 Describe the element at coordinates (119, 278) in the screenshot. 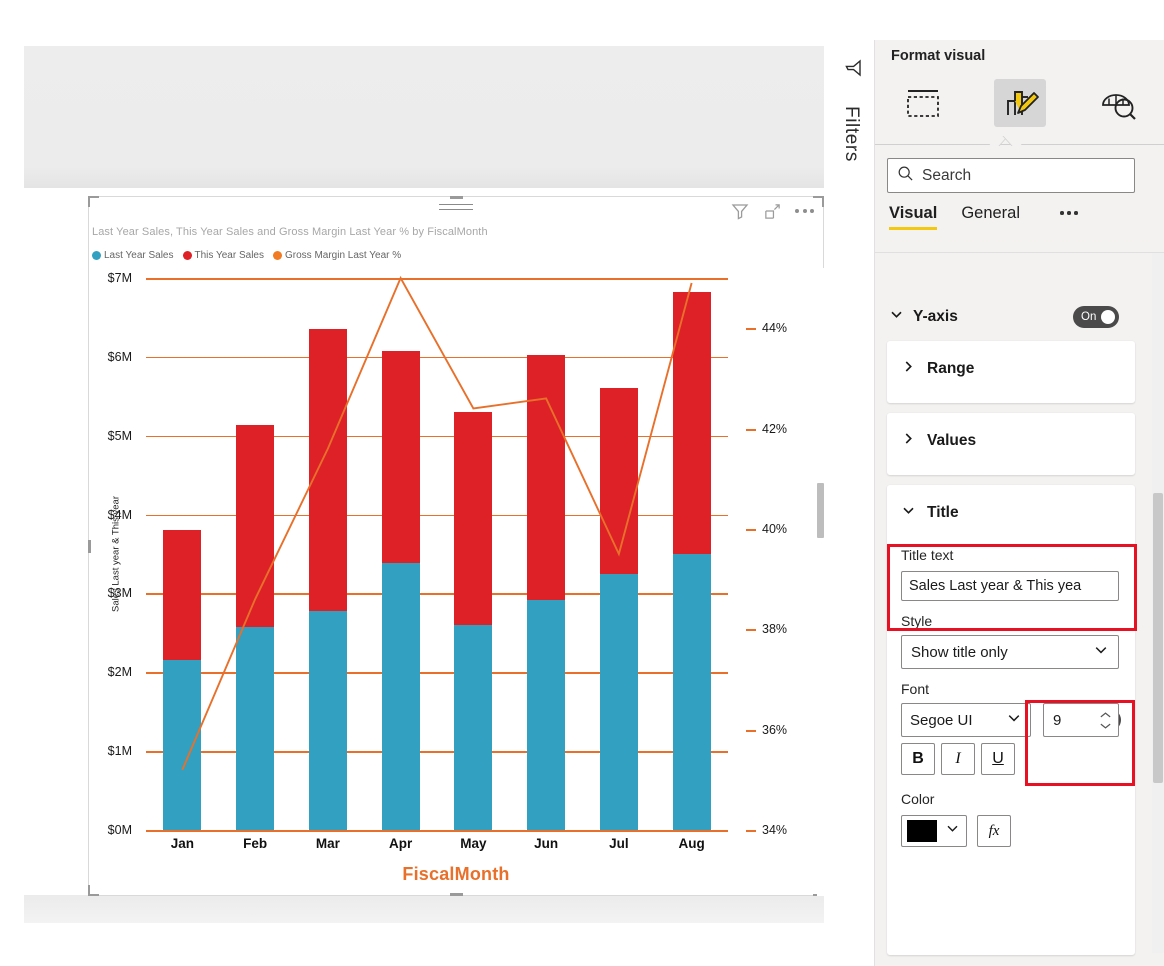

I see `y-axis-tick-label: $7M` at that location.